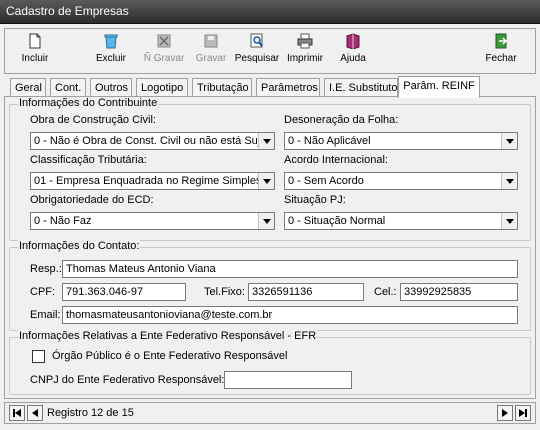 The height and width of the screenshot is (430, 540). What do you see at coordinates (43, 292) in the screenshot?
I see `cpf-label: CPF:` at bounding box center [43, 292].